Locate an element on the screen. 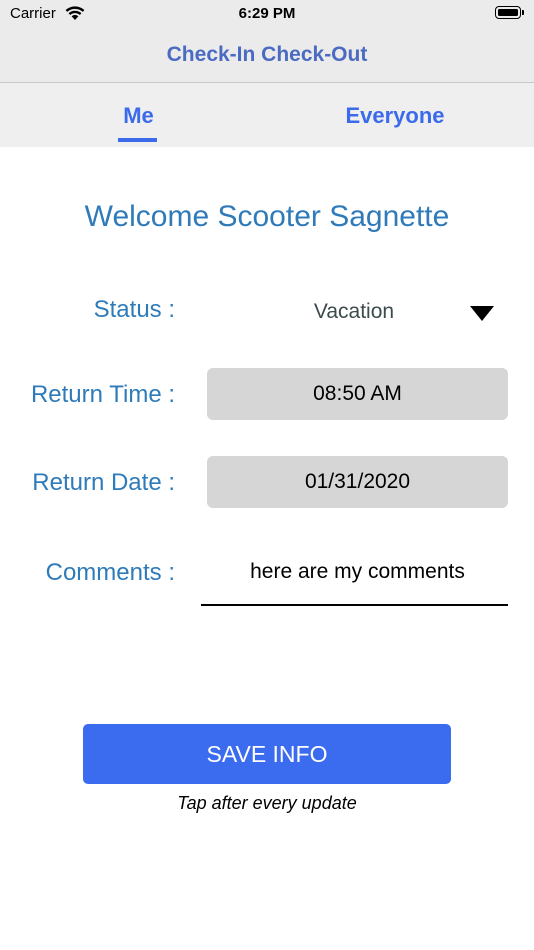 The height and width of the screenshot is (950, 534). clock: 6:29 PM is located at coordinates (267, 13).